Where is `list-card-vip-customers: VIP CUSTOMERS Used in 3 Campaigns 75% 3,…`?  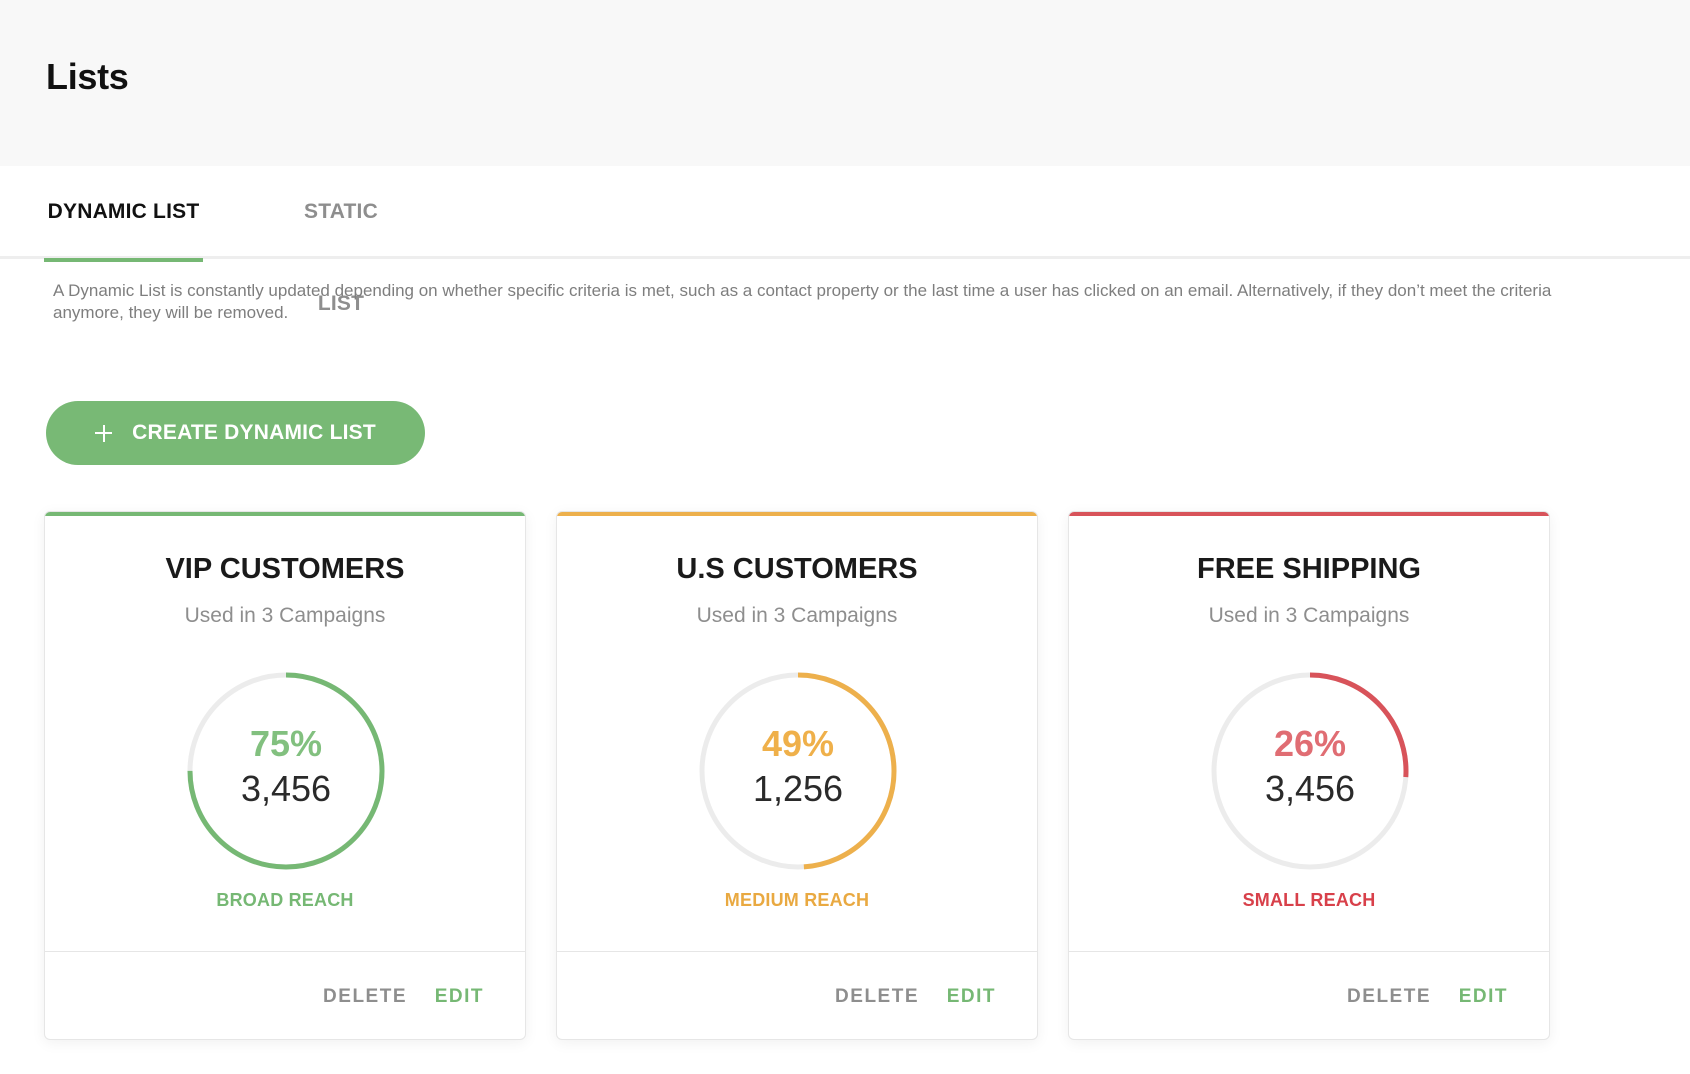
list-card-vip-customers: VIP CUSTOMERS Used in 3 Campaigns 75% 3,… is located at coordinates (285, 775).